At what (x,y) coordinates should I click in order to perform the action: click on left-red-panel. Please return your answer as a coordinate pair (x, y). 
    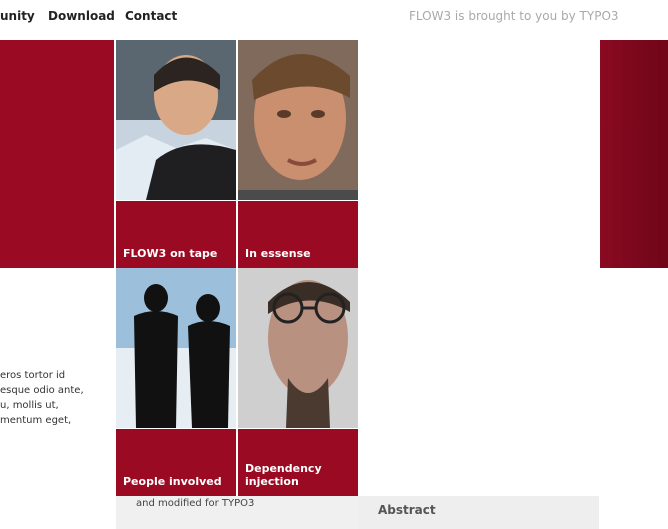
    Looking at the image, I should click on (57, 154).